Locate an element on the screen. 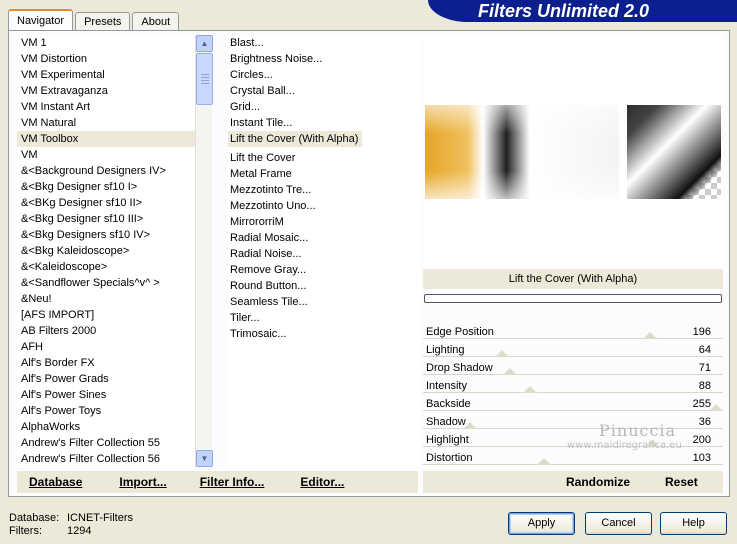 This screenshot has width=737, height=544. randomize-button: Randomize is located at coordinates (598, 482).